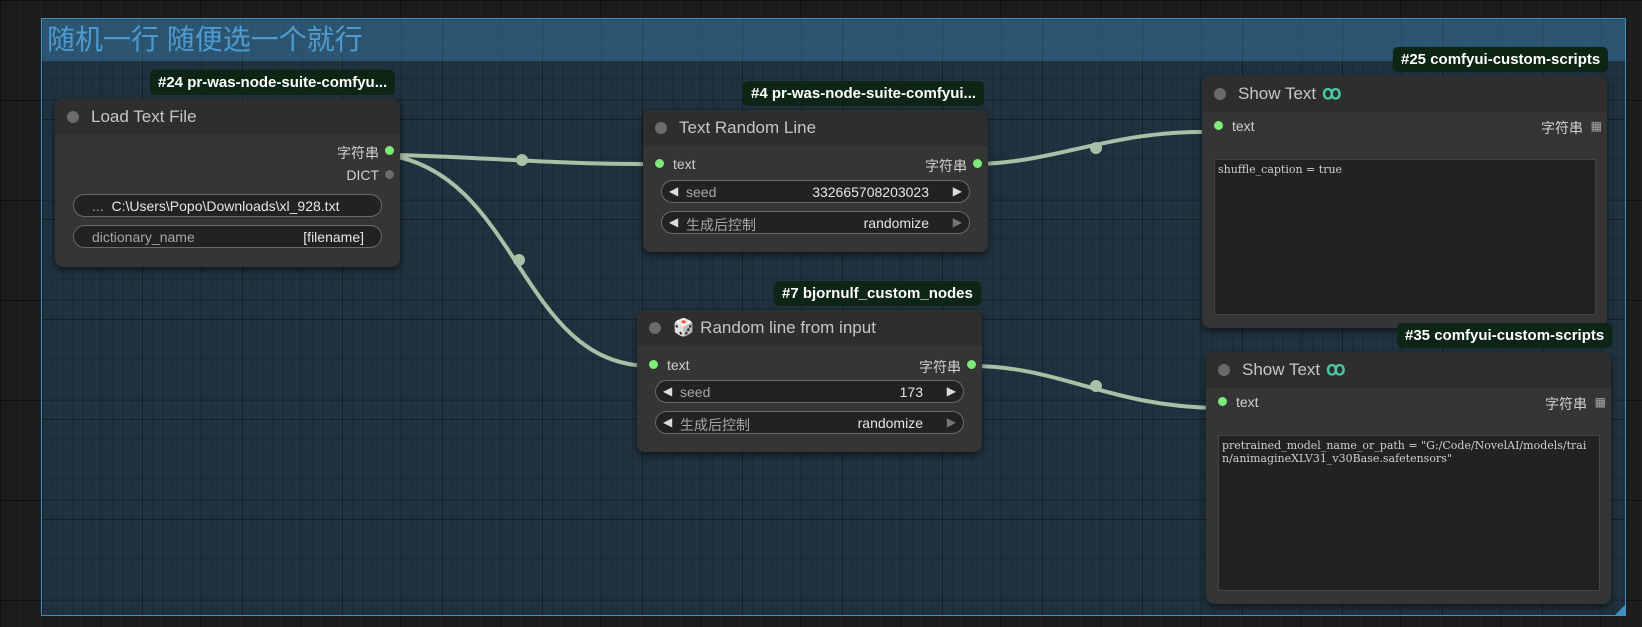 The height and width of the screenshot is (627, 1642). Describe the element at coordinates (144, 116) in the screenshot. I see `node-title: Load Text File` at that location.